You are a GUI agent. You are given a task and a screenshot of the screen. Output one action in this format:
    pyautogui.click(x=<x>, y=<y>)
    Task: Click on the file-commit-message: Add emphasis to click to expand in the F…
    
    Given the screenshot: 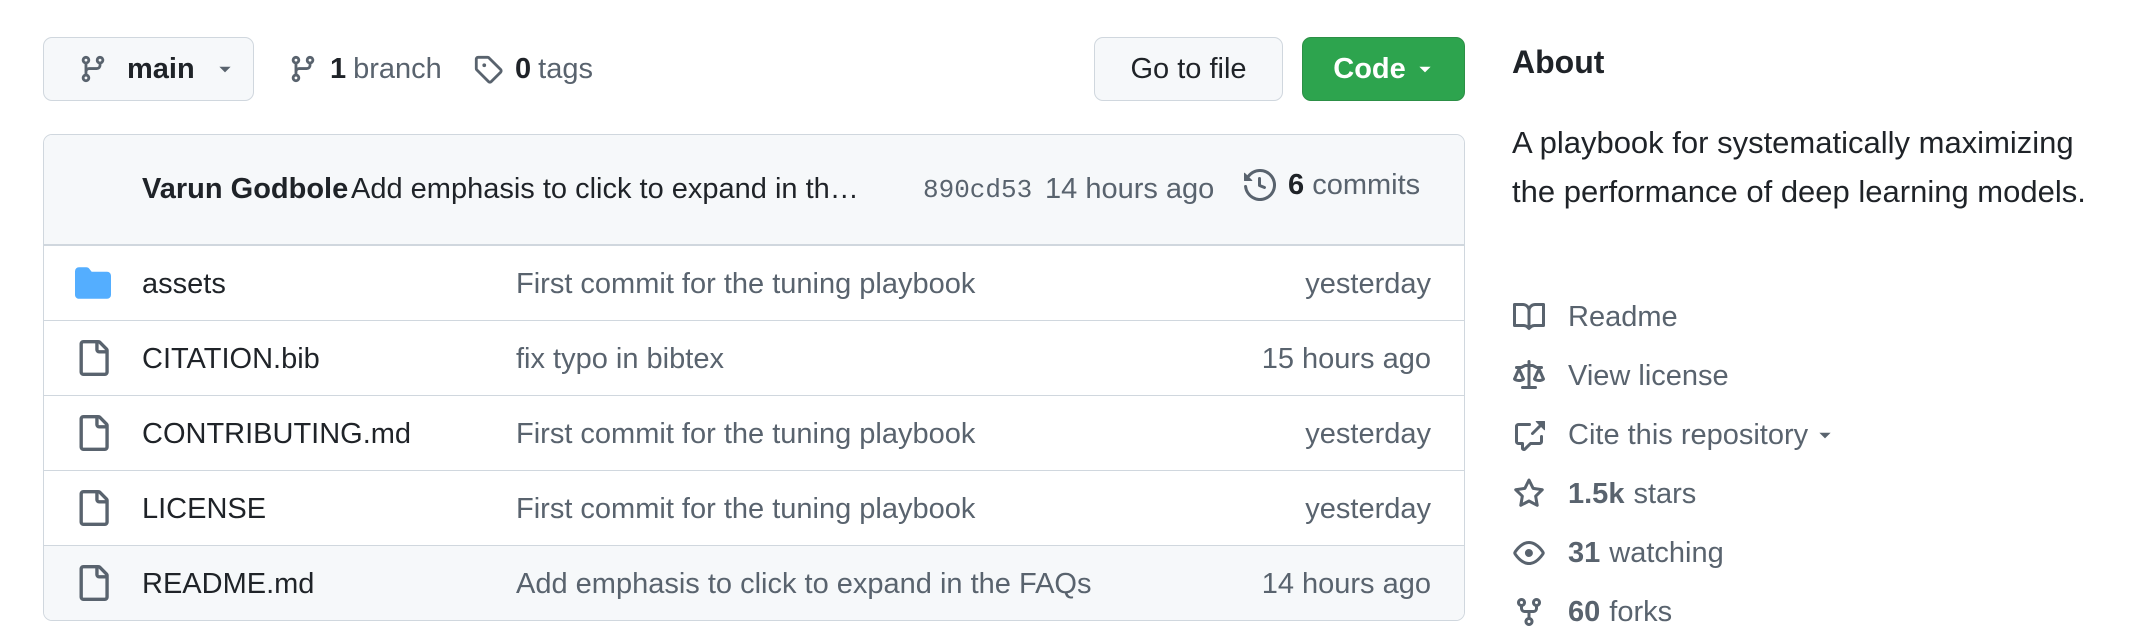 What is the action you would take?
    pyautogui.click(x=803, y=584)
    